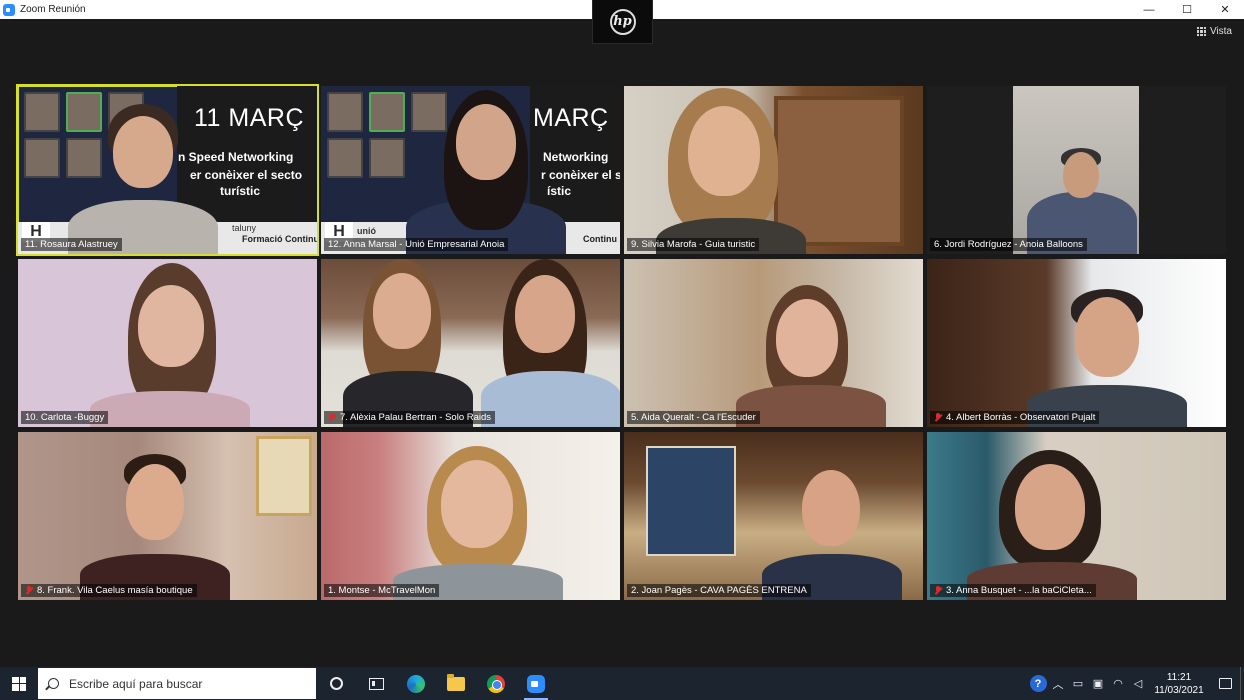  What do you see at coordinates (693, 417) in the screenshot?
I see `participant-name-label: 5. Aida Queralt - Ca l'Escuder` at bounding box center [693, 417].